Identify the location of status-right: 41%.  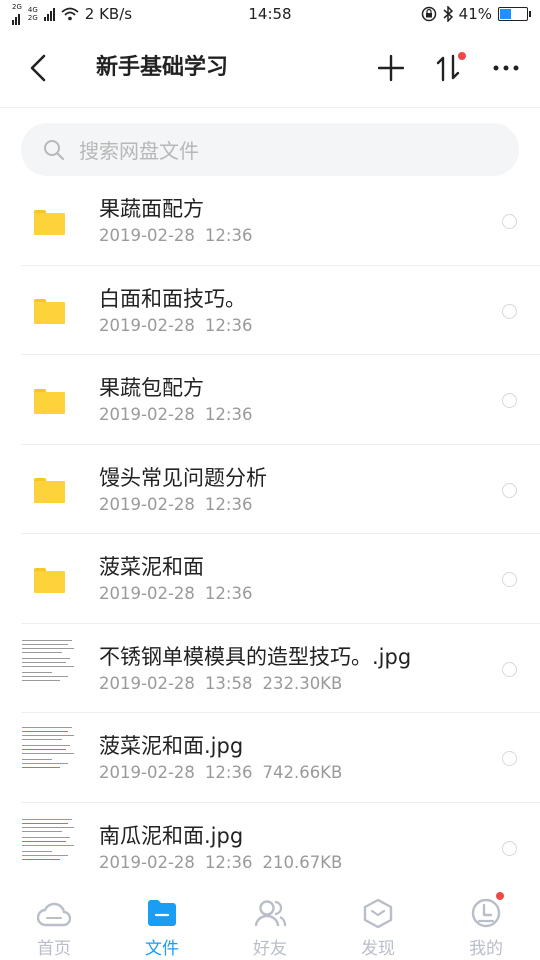
(476, 14).